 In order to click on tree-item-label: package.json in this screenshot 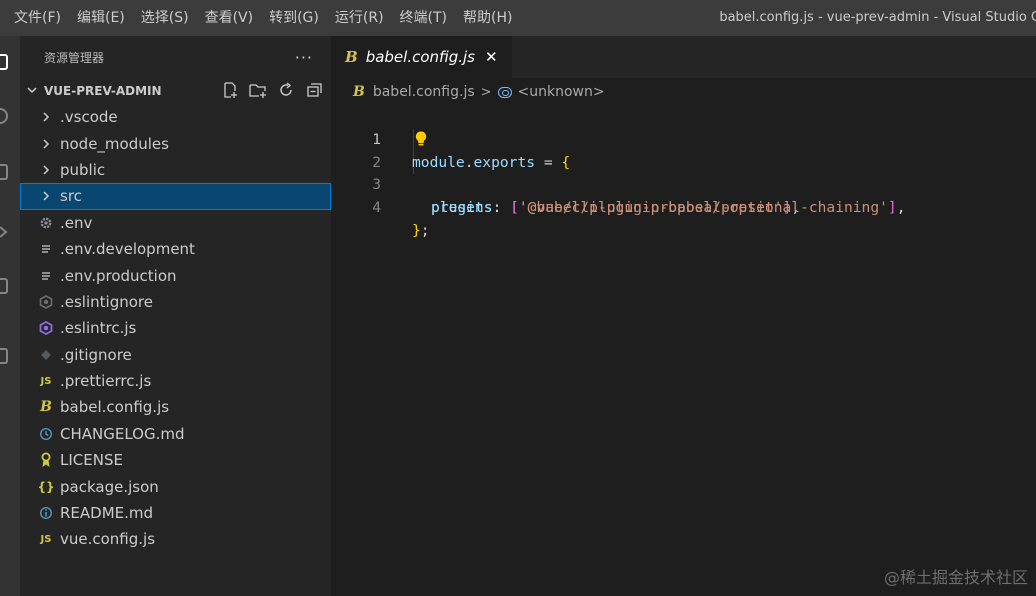, I will do `click(109, 486)`.